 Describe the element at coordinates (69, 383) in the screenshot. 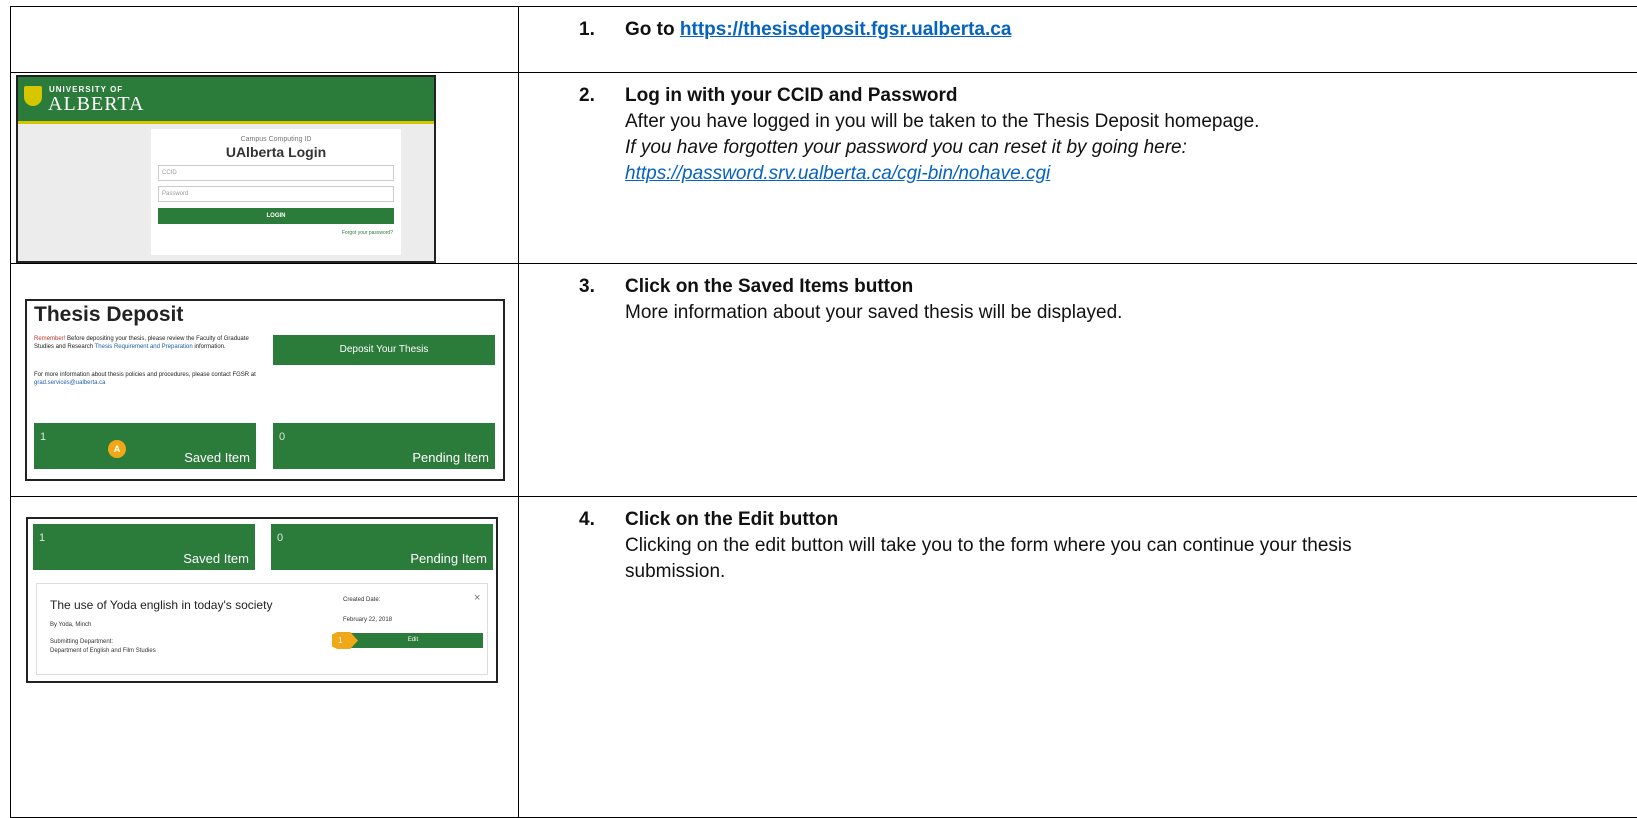

I see `grad-services-email-link: grad.services@ualberta.ca` at that location.